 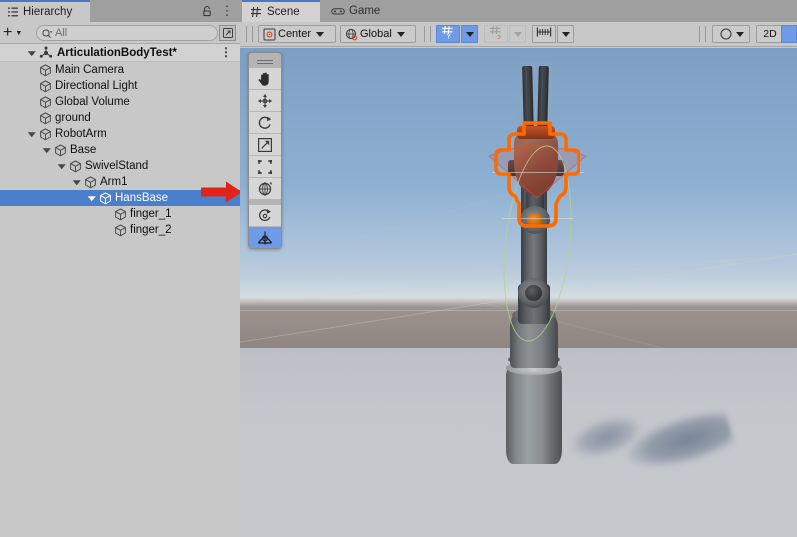 I want to click on ruler-snap-icon, so click(x=544, y=34).